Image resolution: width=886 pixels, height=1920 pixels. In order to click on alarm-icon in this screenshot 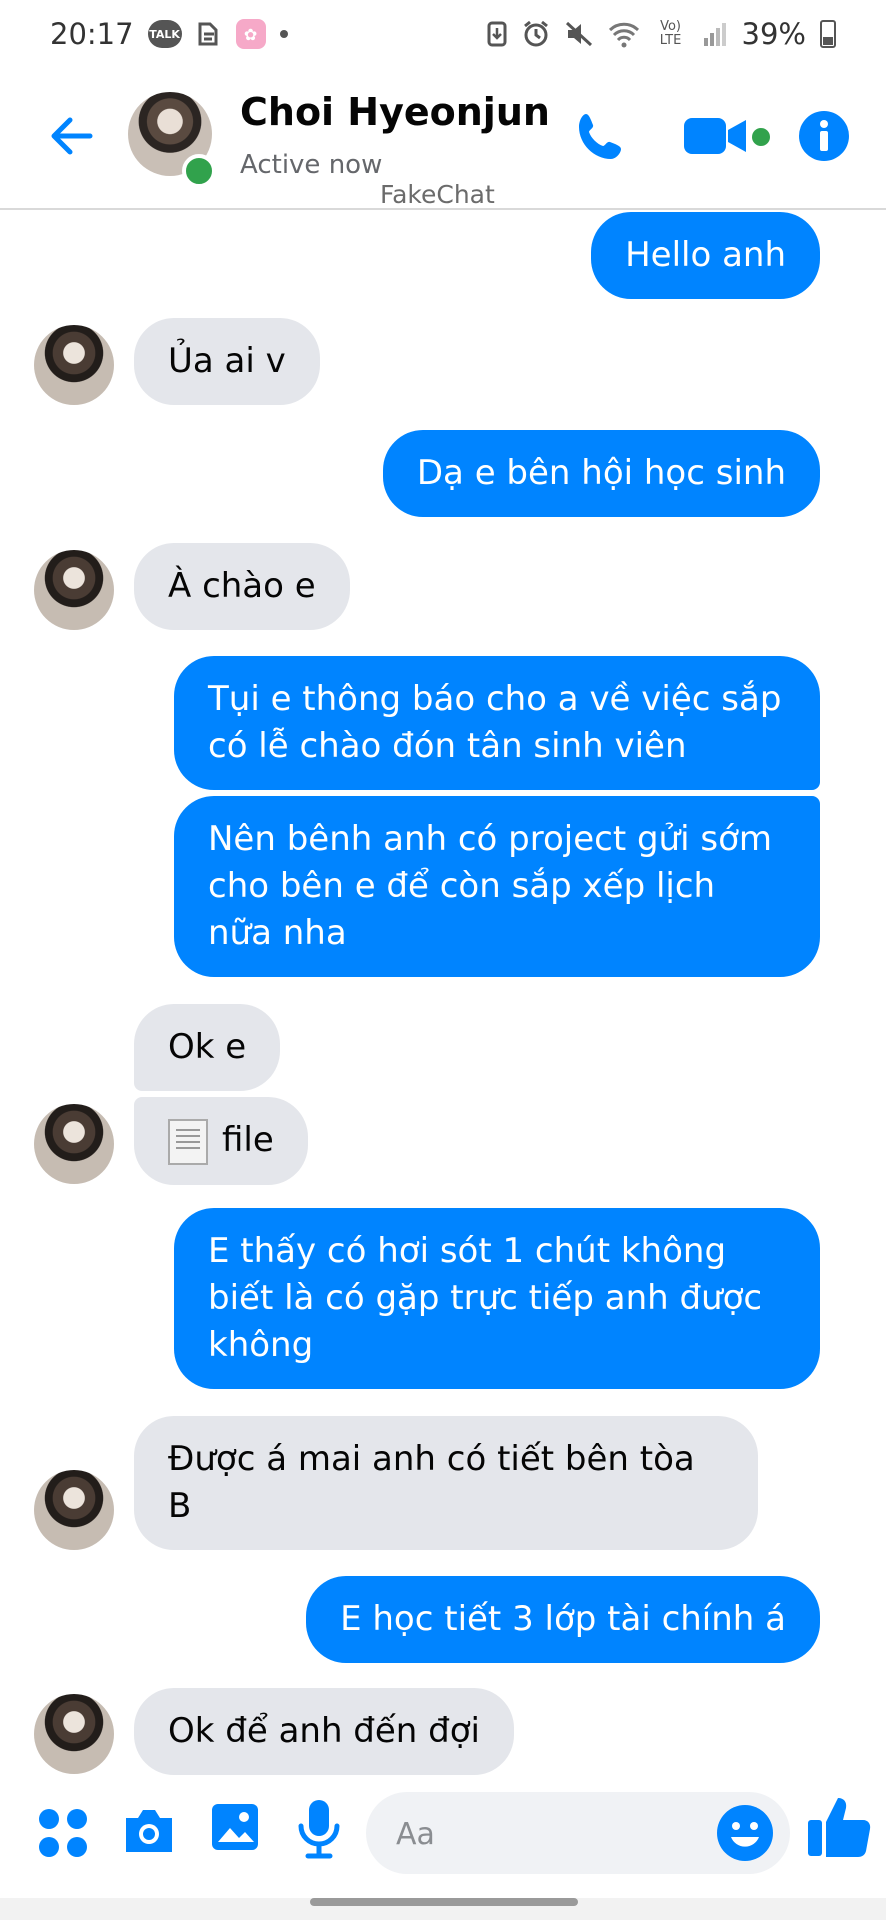, I will do `click(536, 34)`.